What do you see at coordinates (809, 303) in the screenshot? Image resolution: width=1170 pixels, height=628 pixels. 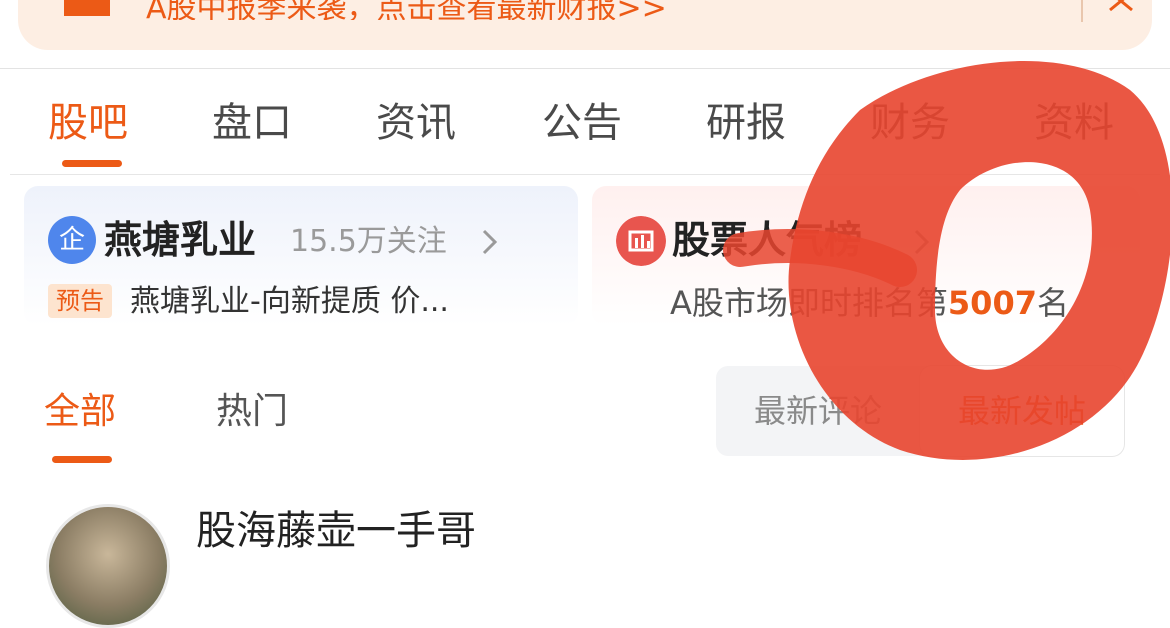 I see `rank-prefix: A股市场即时排名第` at bounding box center [809, 303].